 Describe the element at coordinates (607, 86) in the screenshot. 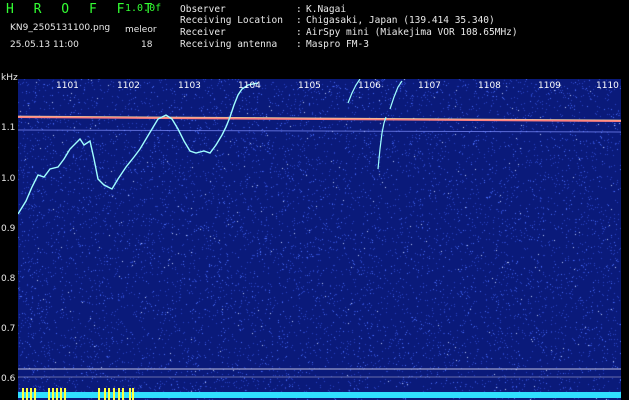

I see `x-tick: 1110` at that location.